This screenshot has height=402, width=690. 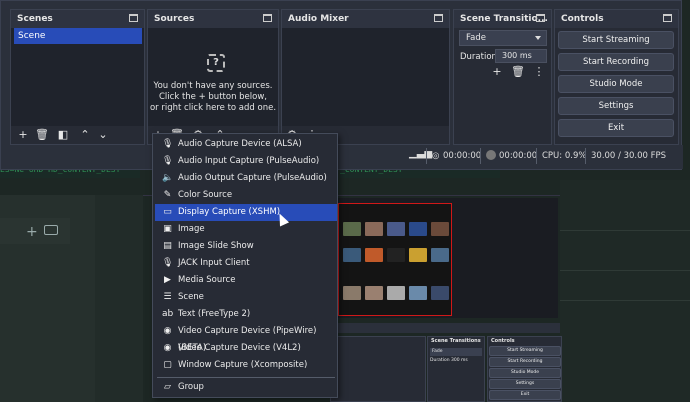 What do you see at coordinates (503, 38) in the screenshot?
I see `transition-select: Fade` at bounding box center [503, 38].